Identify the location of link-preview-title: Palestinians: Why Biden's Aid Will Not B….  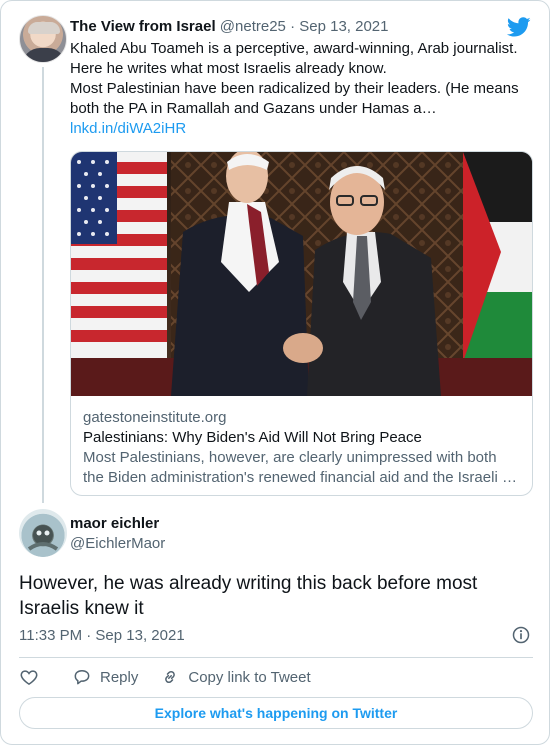
(252, 437).